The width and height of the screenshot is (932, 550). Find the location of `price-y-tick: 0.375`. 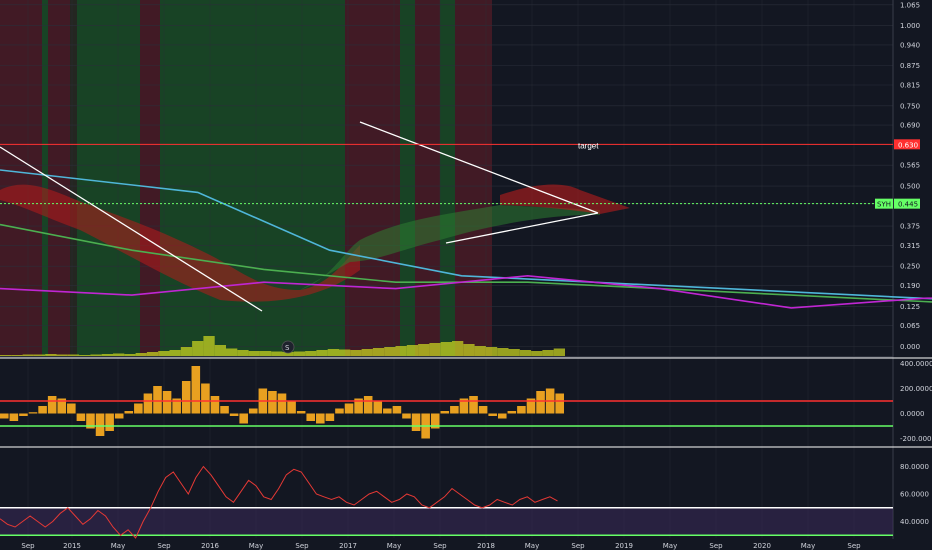

price-y-tick: 0.375 is located at coordinates (910, 227).